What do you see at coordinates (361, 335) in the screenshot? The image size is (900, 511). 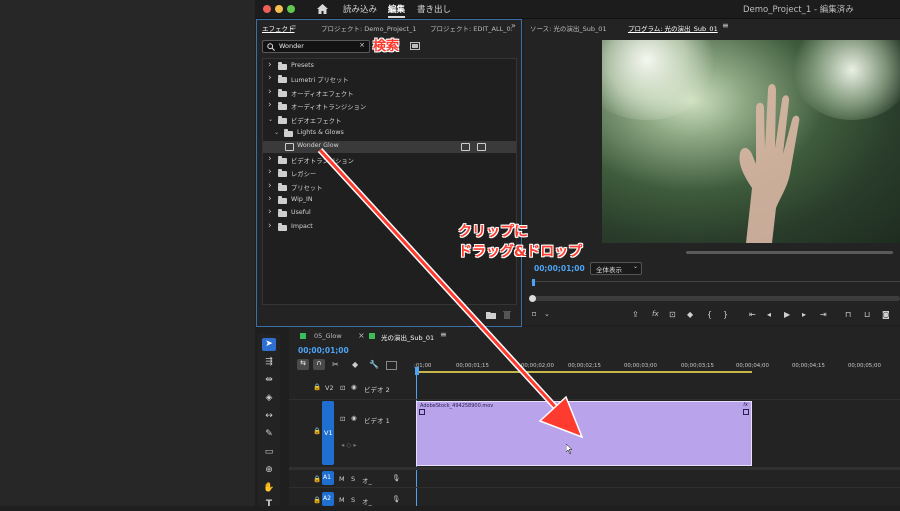 I see `tab-close-icon: ×` at bounding box center [361, 335].